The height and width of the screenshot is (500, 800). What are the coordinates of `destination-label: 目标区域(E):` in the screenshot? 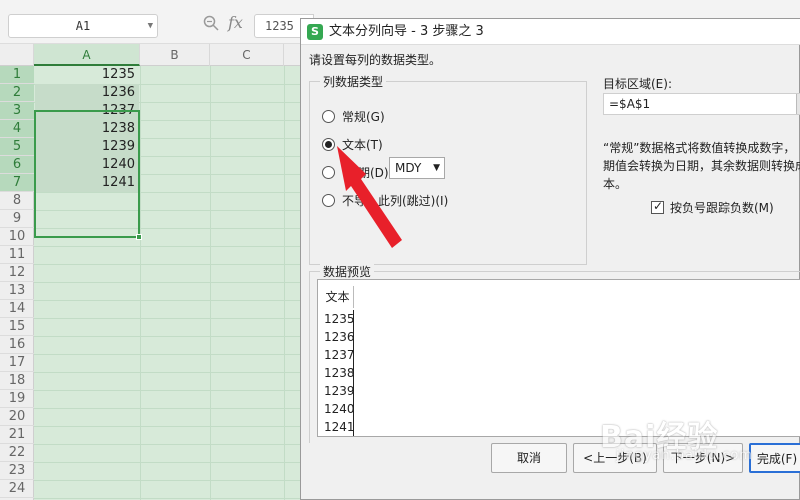 It's located at (637, 84).